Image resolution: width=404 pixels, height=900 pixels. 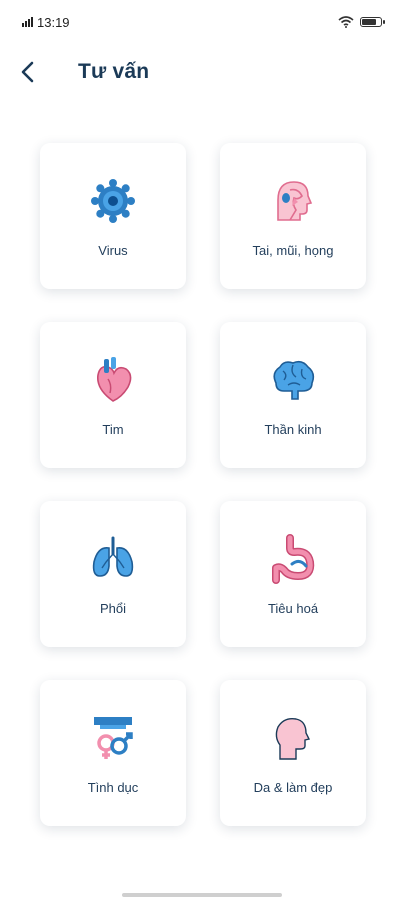 What do you see at coordinates (202, 72) in the screenshot?
I see `header: Tư vấn` at bounding box center [202, 72].